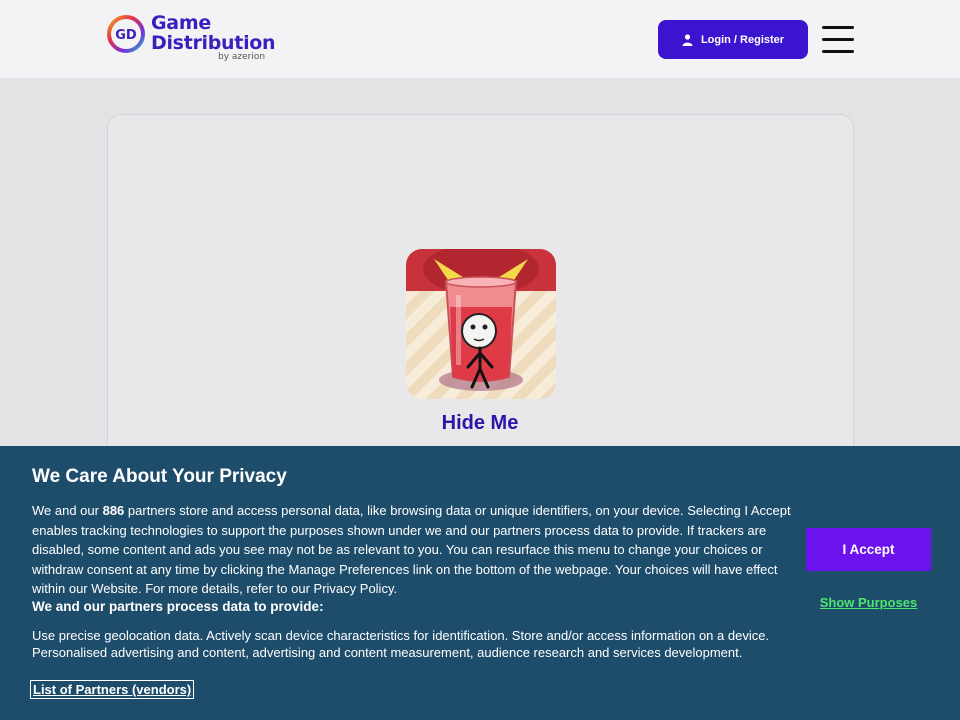 Image resolution: width=960 pixels, height=720 pixels. What do you see at coordinates (687, 39) in the screenshot?
I see `user-icon` at bounding box center [687, 39].